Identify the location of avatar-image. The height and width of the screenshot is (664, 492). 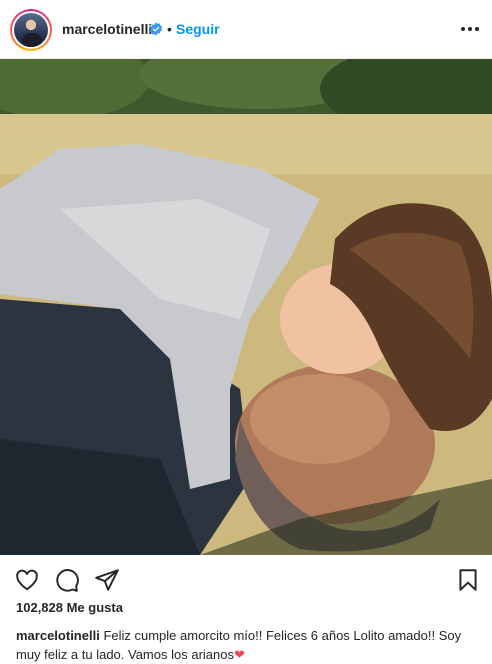
(31, 30).